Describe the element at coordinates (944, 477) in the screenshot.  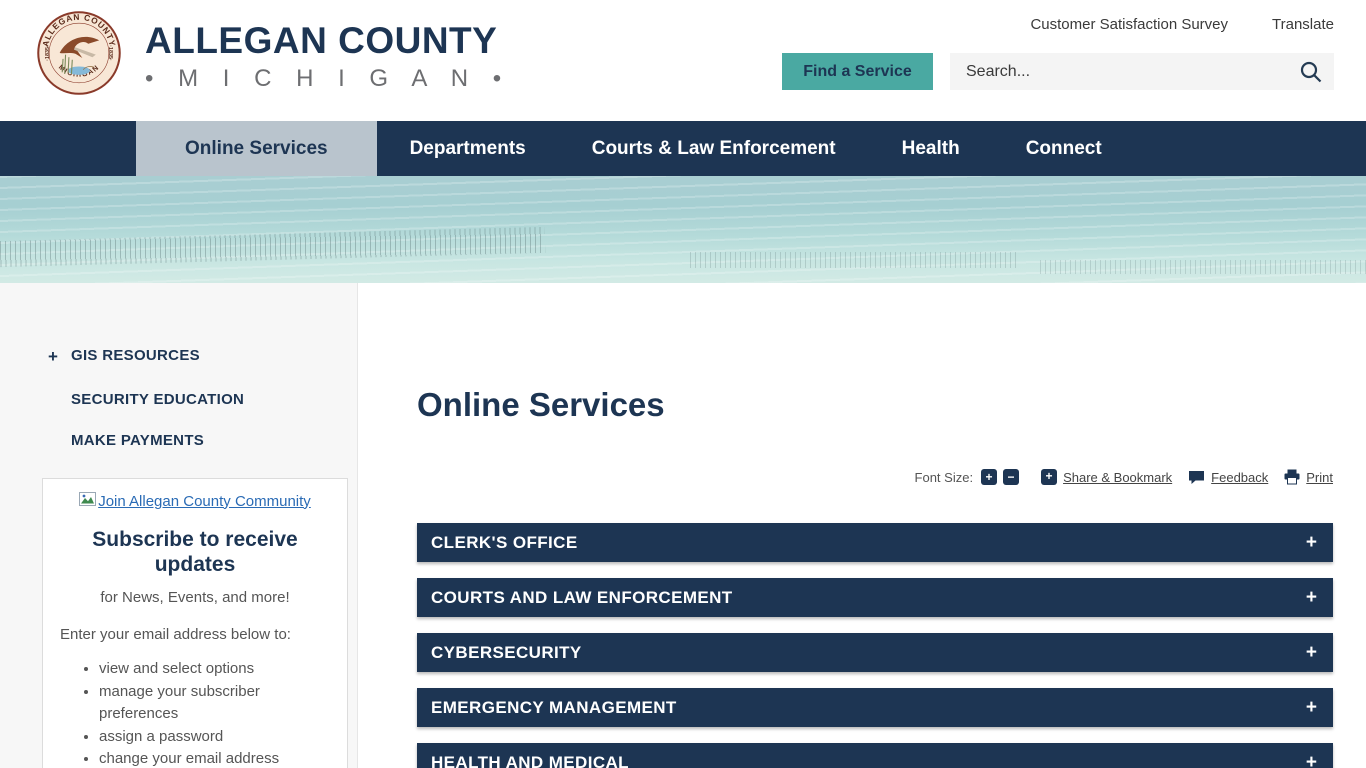
I see `font-size-label: Font Size:` at that location.